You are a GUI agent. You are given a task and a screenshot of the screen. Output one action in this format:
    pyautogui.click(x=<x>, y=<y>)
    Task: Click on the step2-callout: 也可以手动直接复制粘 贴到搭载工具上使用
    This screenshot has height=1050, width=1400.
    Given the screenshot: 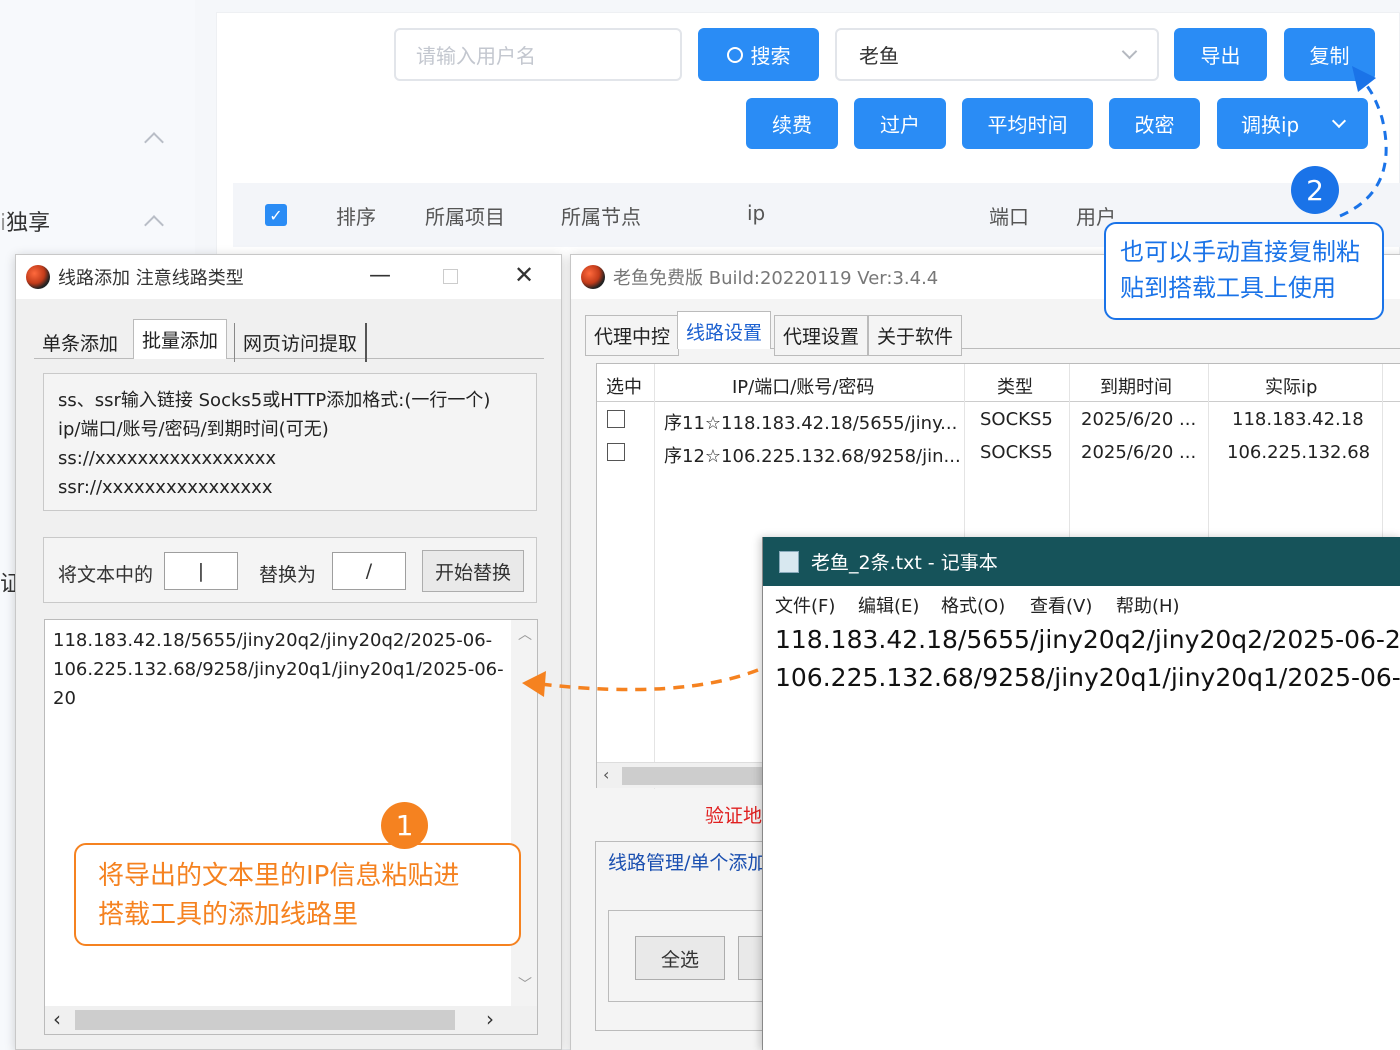 What is the action you would take?
    pyautogui.click(x=1244, y=271)
    